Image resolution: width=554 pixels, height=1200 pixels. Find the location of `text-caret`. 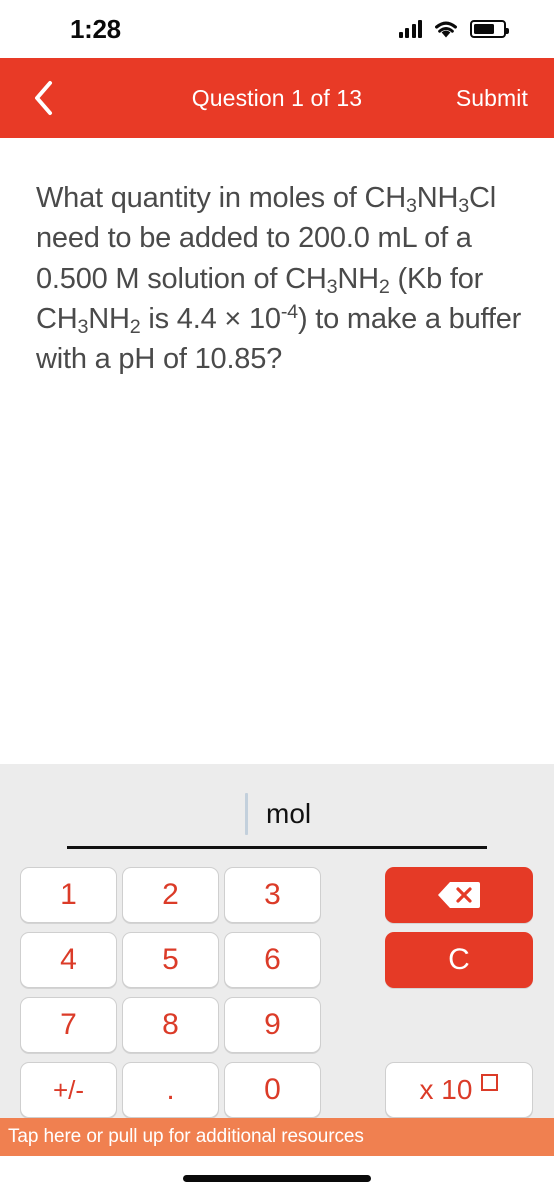

text-caret is located at coordinates (246, 814).